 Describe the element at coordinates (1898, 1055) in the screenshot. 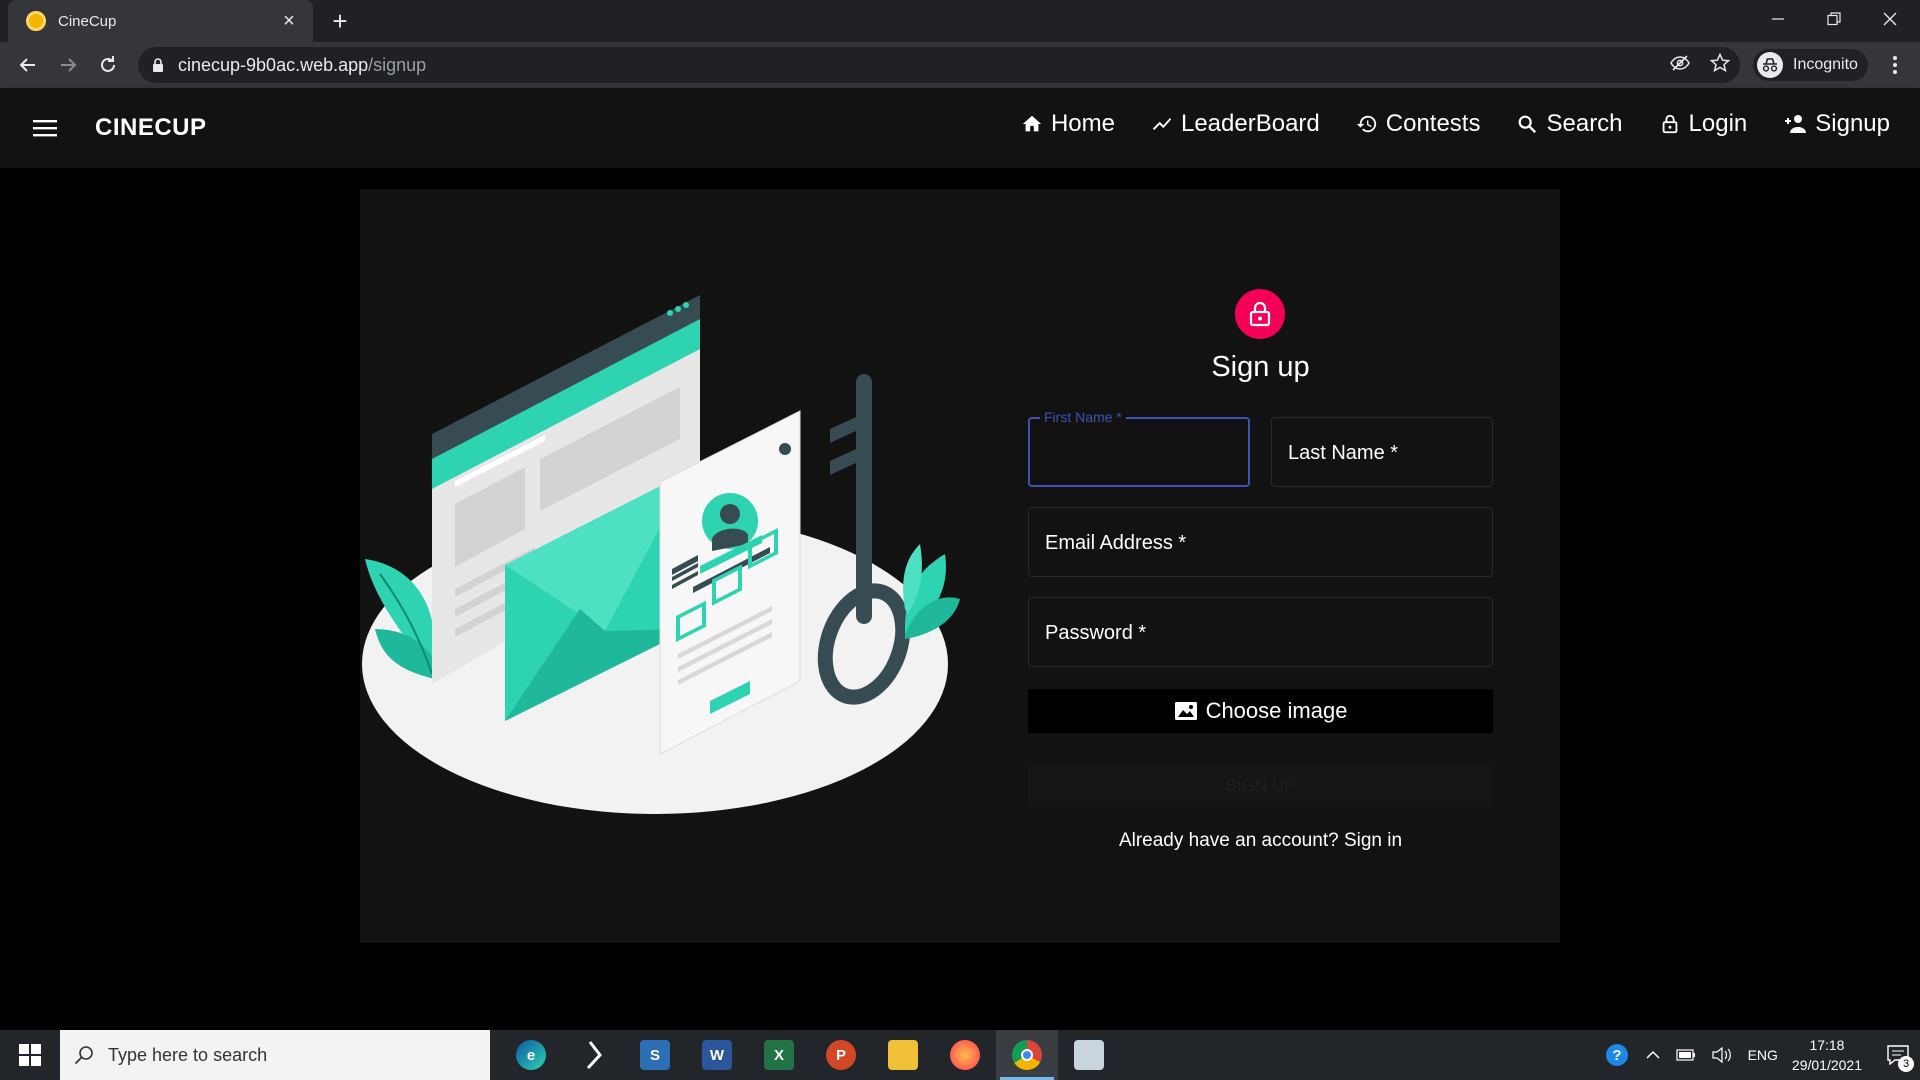

I see `notification-center-icon: 3` at that location.